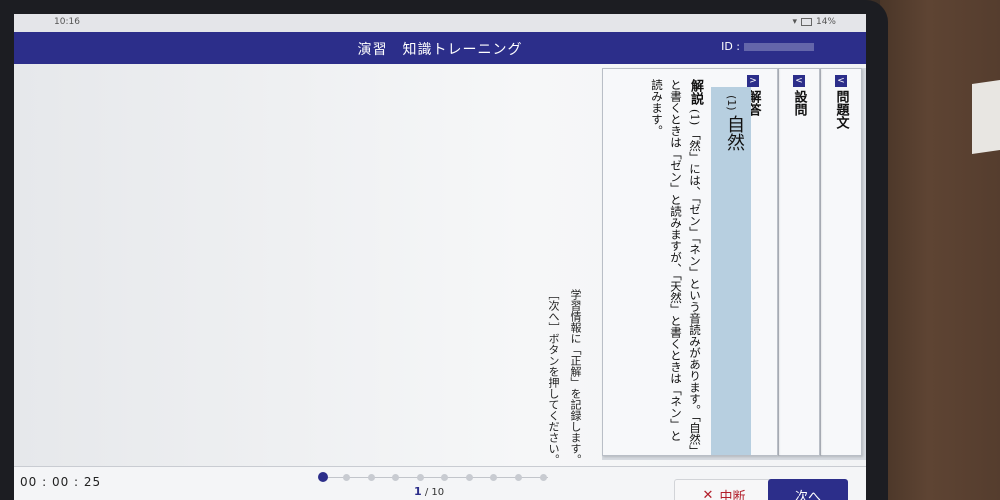  I want to click on tab-question-text: < 問題文, so click(841, 262).